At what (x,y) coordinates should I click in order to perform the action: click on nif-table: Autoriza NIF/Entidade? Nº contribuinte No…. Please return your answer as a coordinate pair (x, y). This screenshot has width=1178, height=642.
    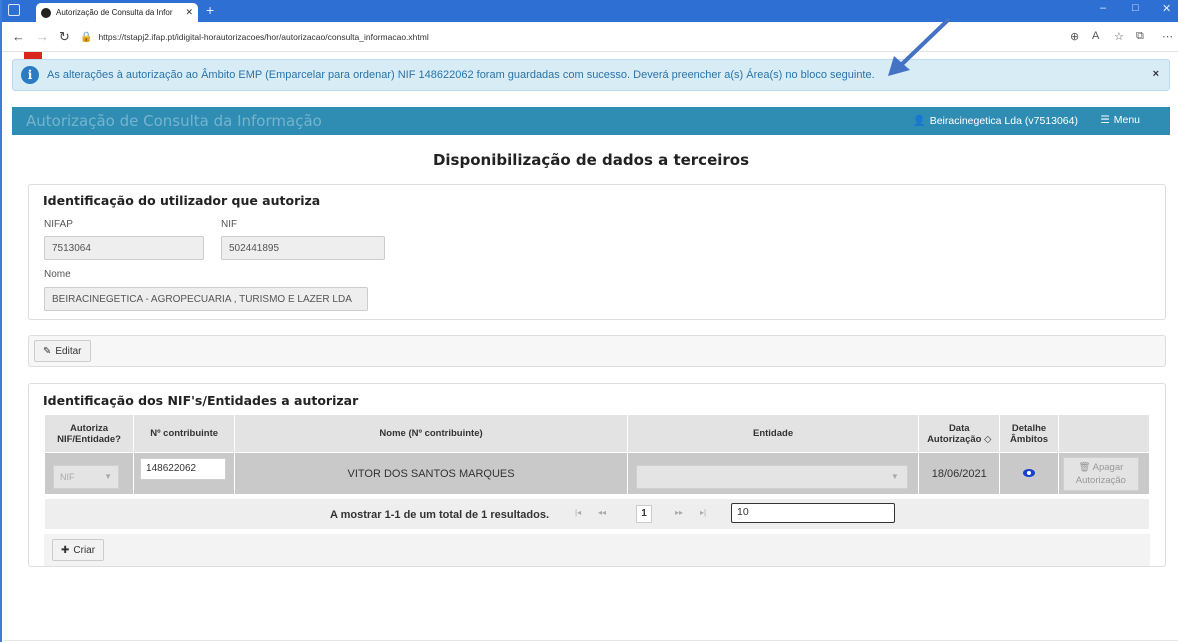
    Looking at the image, I should click on (597, 454).